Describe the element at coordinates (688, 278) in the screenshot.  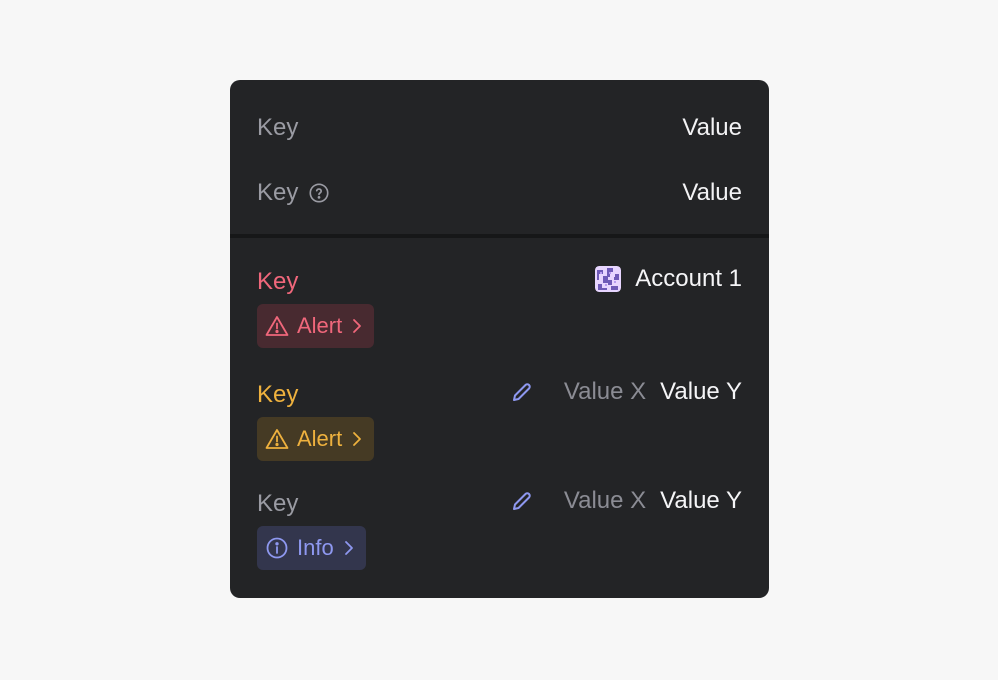
I see `account-name: Account 1` at that location.